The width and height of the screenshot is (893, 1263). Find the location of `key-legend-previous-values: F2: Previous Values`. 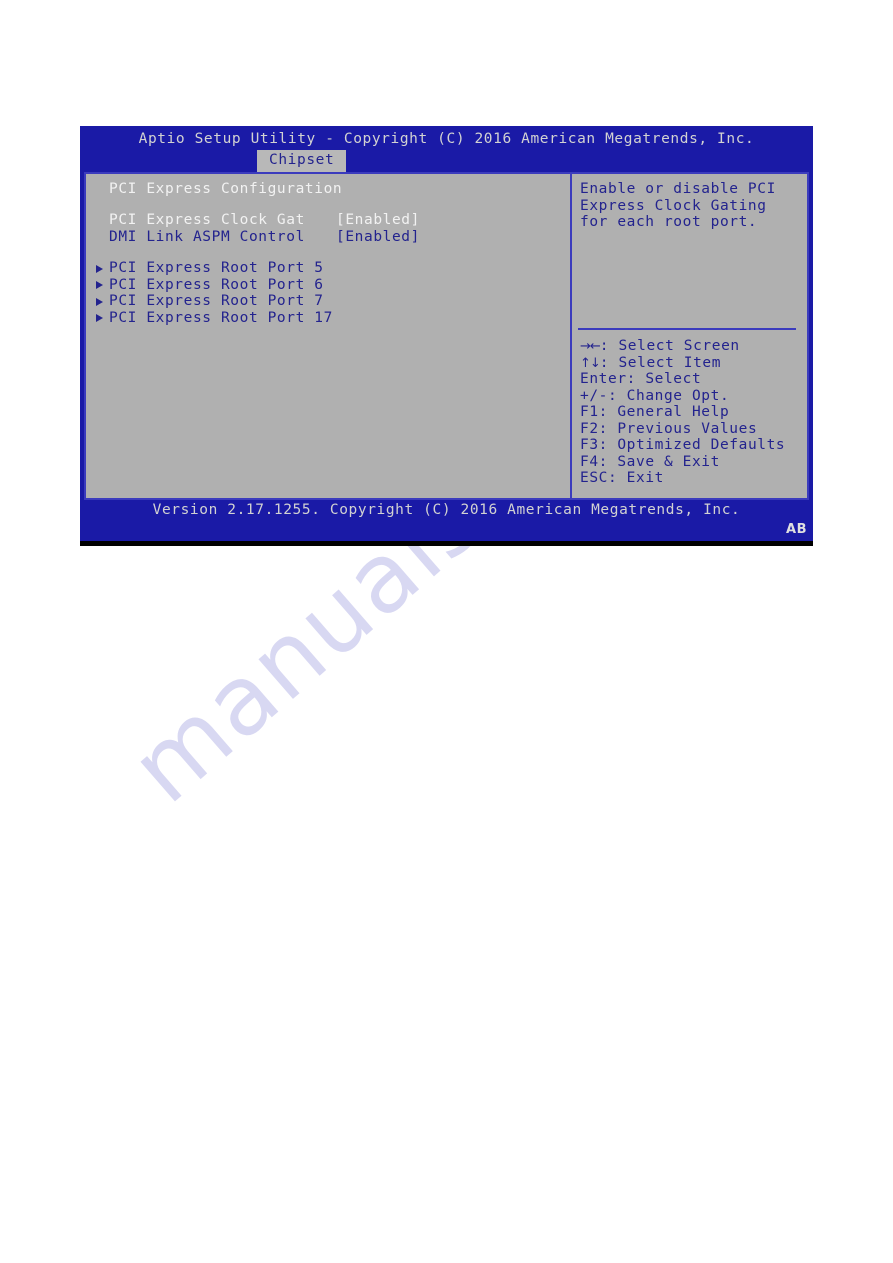

key-legend-previous-values: F2: Previous Values is located at coordinates (690, 429).